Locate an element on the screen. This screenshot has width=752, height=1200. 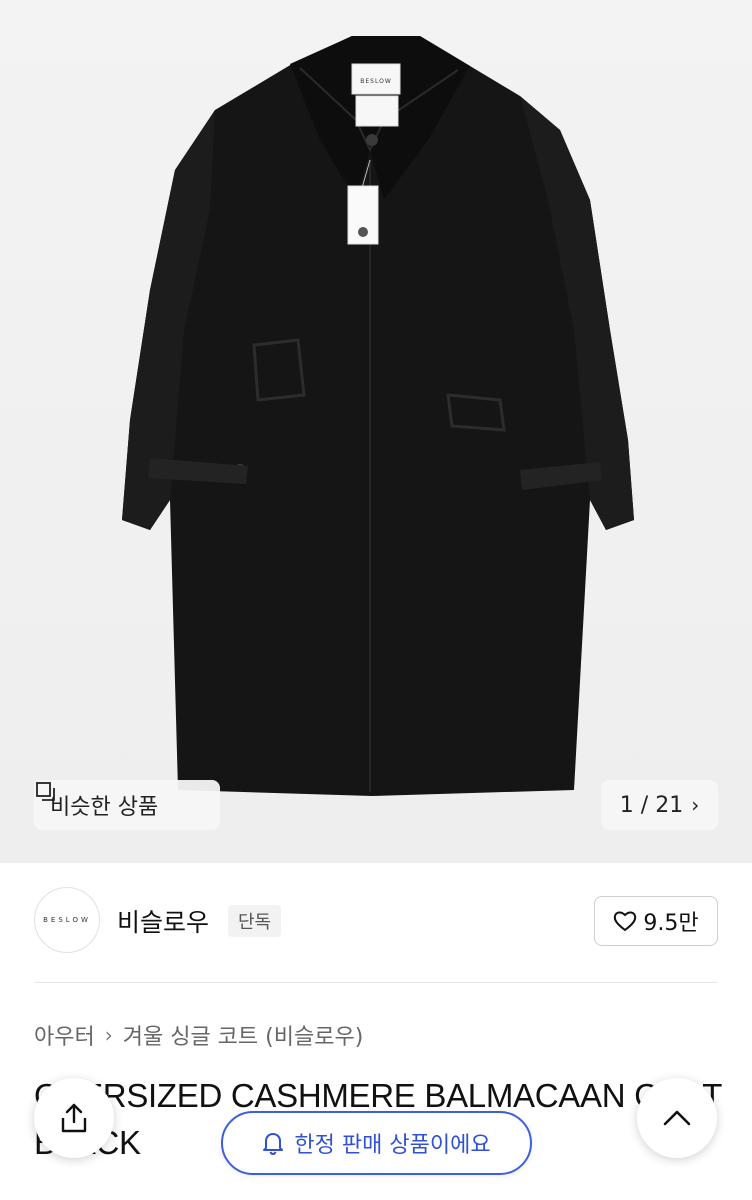
brand-name: 비슬로우 is located at coordinates (163, 921).